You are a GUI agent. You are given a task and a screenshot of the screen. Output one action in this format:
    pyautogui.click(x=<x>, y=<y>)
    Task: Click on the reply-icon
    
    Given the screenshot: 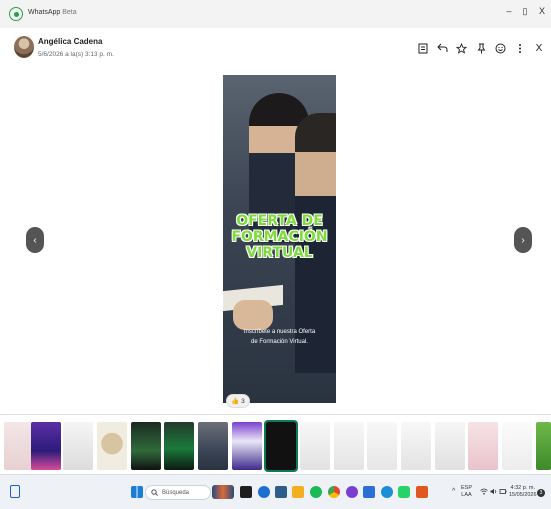 What is the action you would take?
    pyautogui.click(x=442, y=48)
    